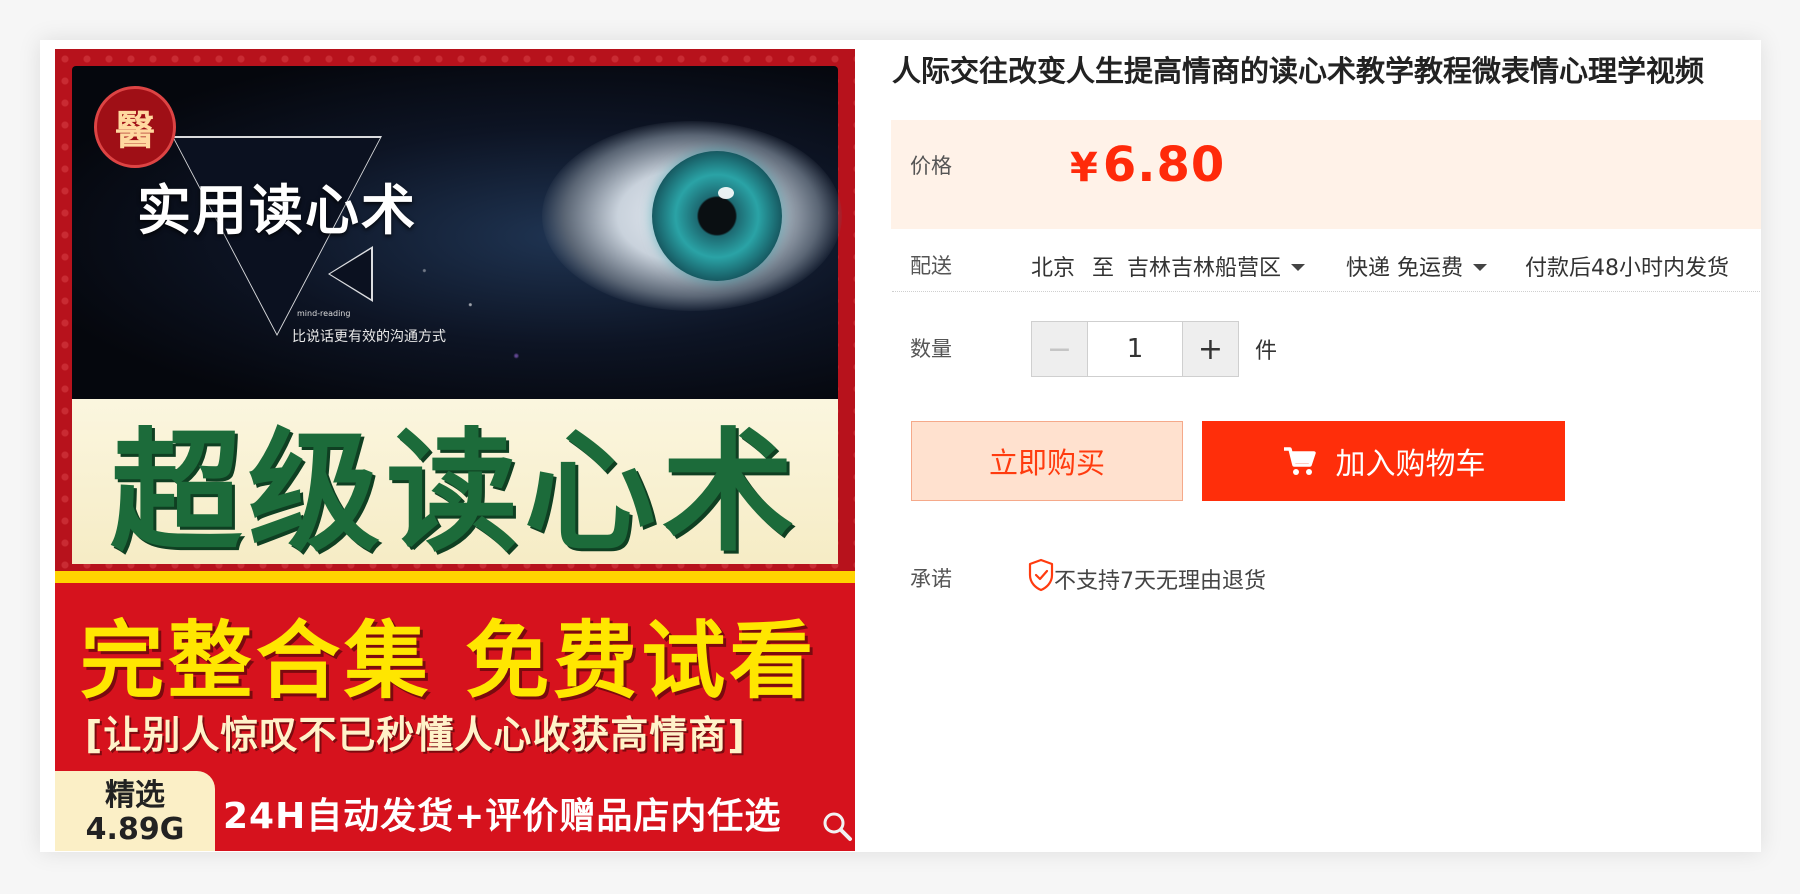 This screenshot has height=894, width=1800. I want to click on promo-subtitle: 比说话更有效的沟通方式, so click(369, 337).